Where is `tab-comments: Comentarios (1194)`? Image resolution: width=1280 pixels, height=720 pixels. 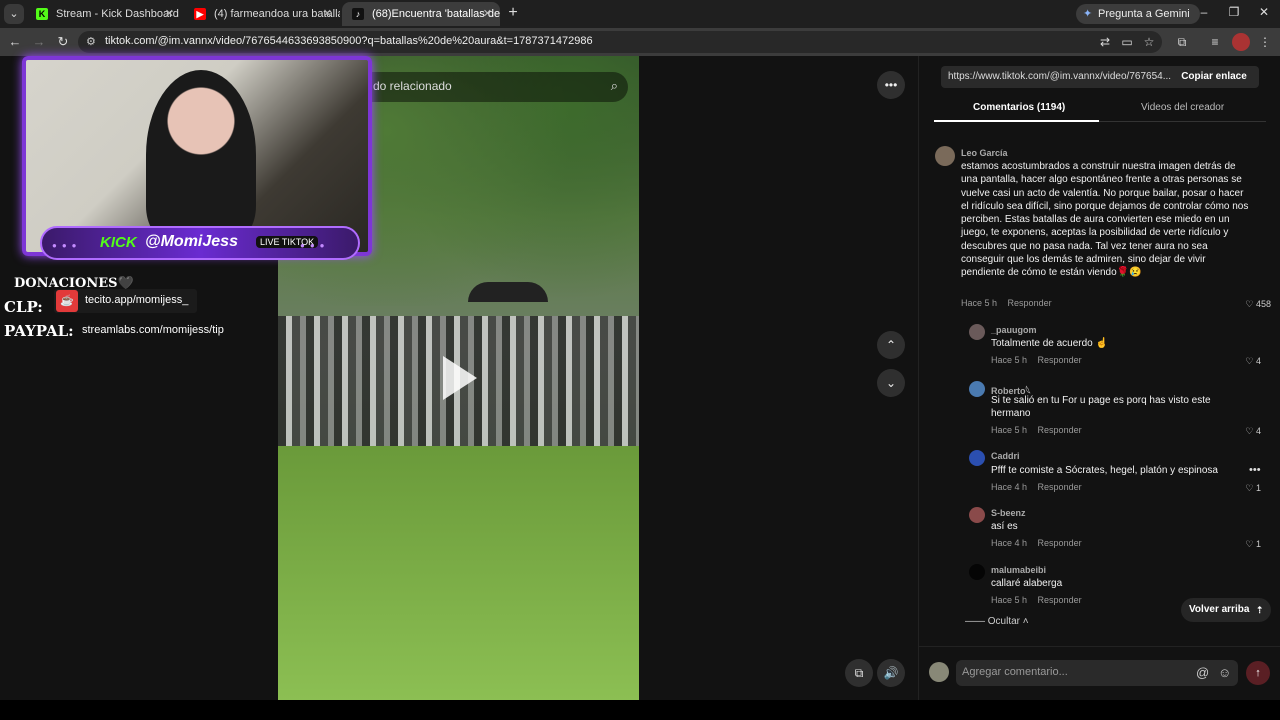
tab-comments: Comentarios (1194) is located at coordinates (1019, 107).